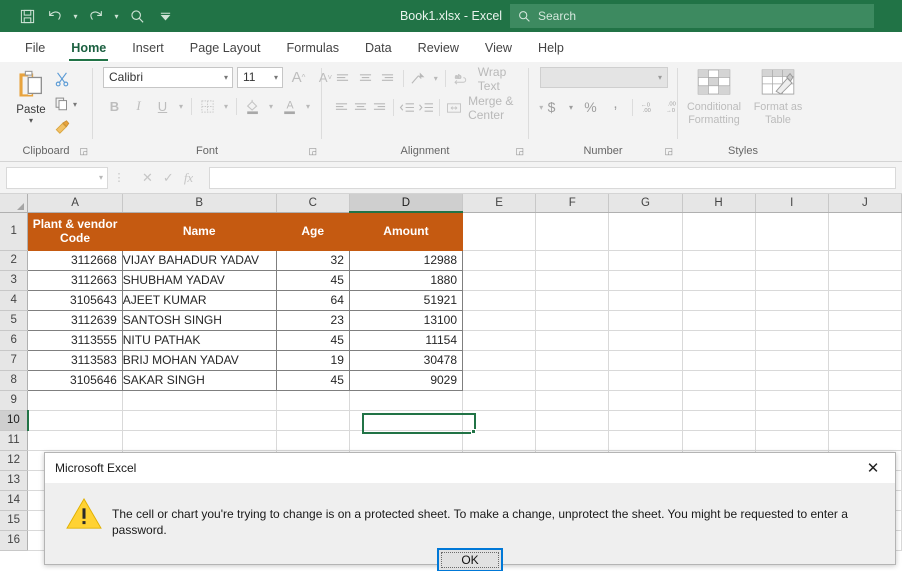  Describe the element at coordinates (499, 400) in the screenshot. I see `cell-e9` at that location.